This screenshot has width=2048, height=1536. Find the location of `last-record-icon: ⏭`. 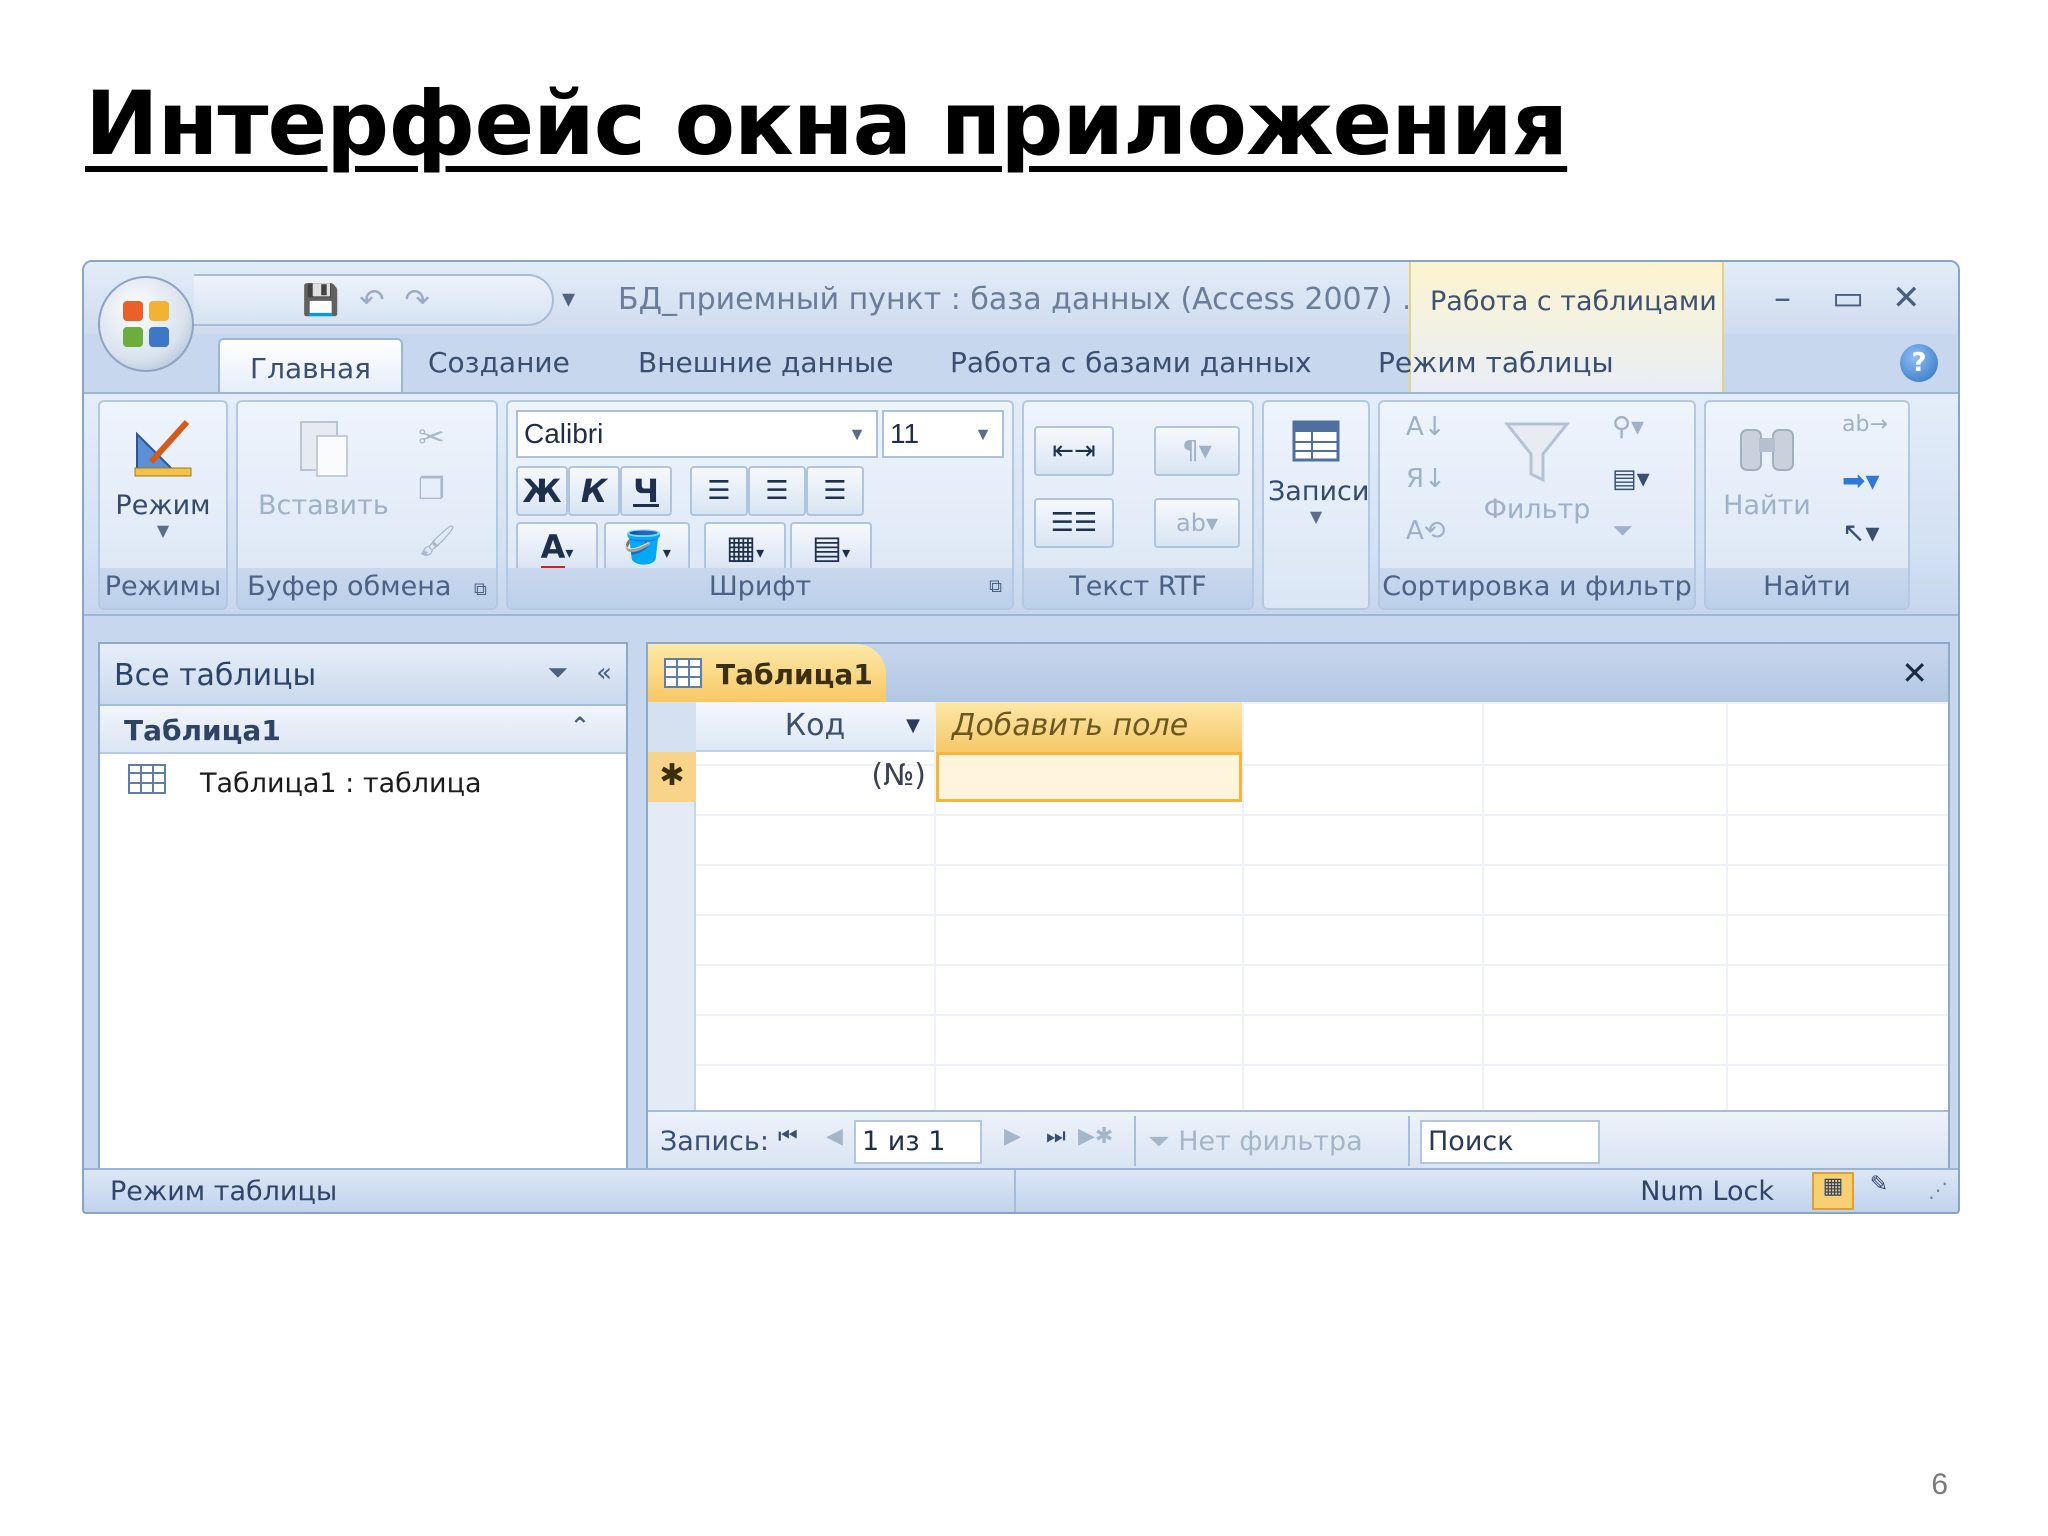

last-record-icon: ⏭ is located at coordinates (1056, 1136).